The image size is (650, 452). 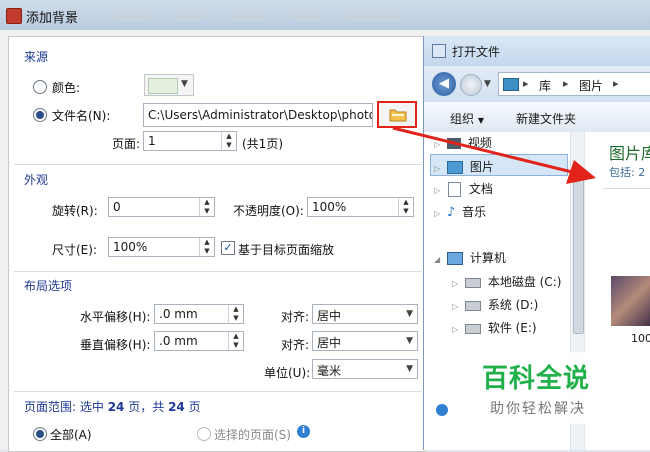 What do you see at coordinates (538, 409) in the screenshot?
I see `watermark-subtitle: 助你轻松解决` at bounding box center [538, 409].